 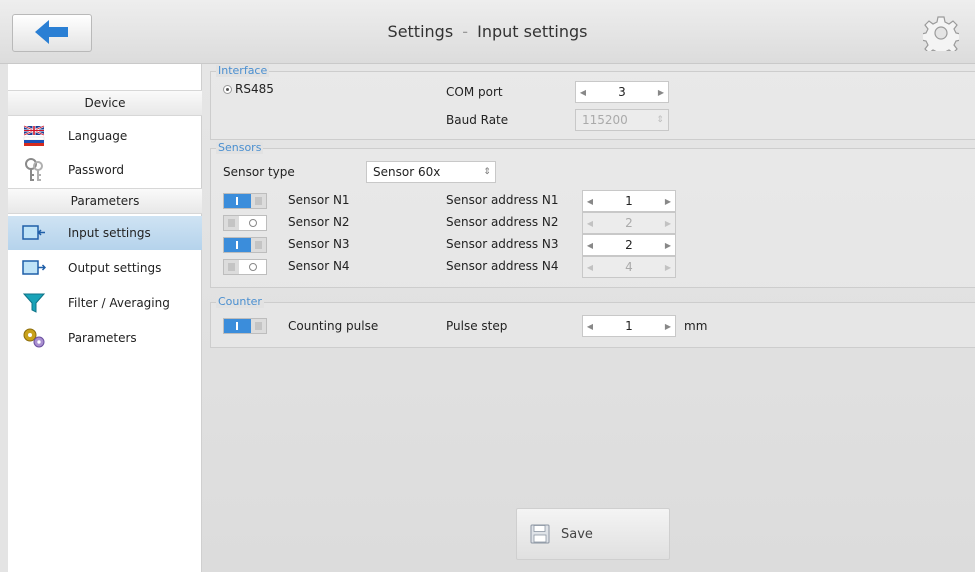 I want to click on gear-icon, so click(x=941, y=36).